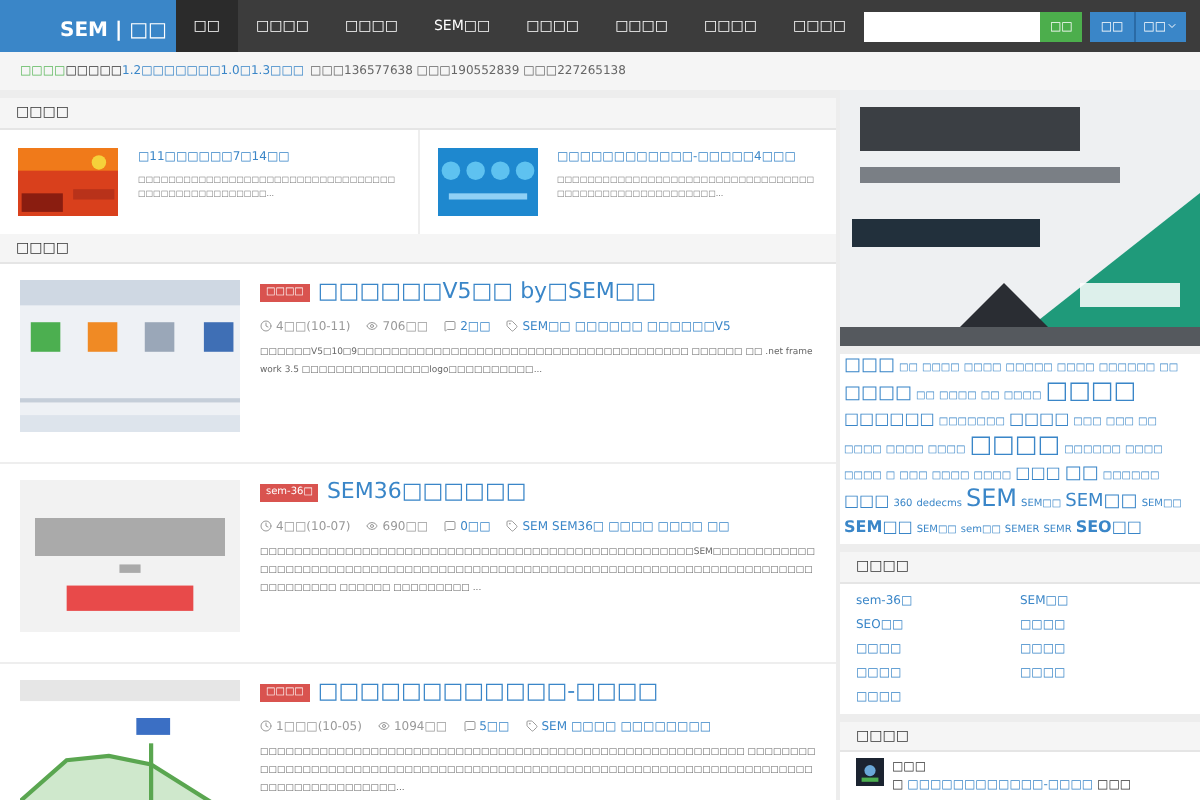 The width and height of the screenshot is (1200, 800). I want to click on cloud-tag: □□, so click(1081, 475).